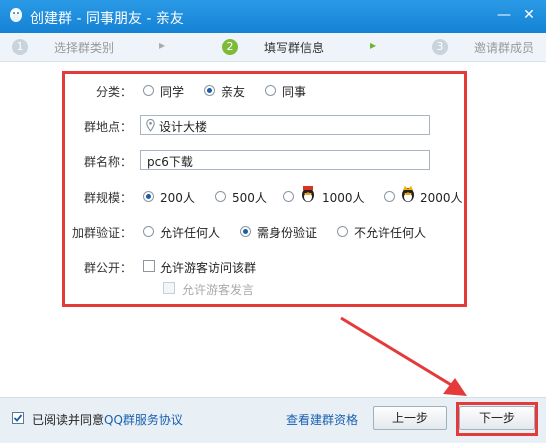  I want to click on verify-option-nobody: 不允许任何人, so click(390, 232).